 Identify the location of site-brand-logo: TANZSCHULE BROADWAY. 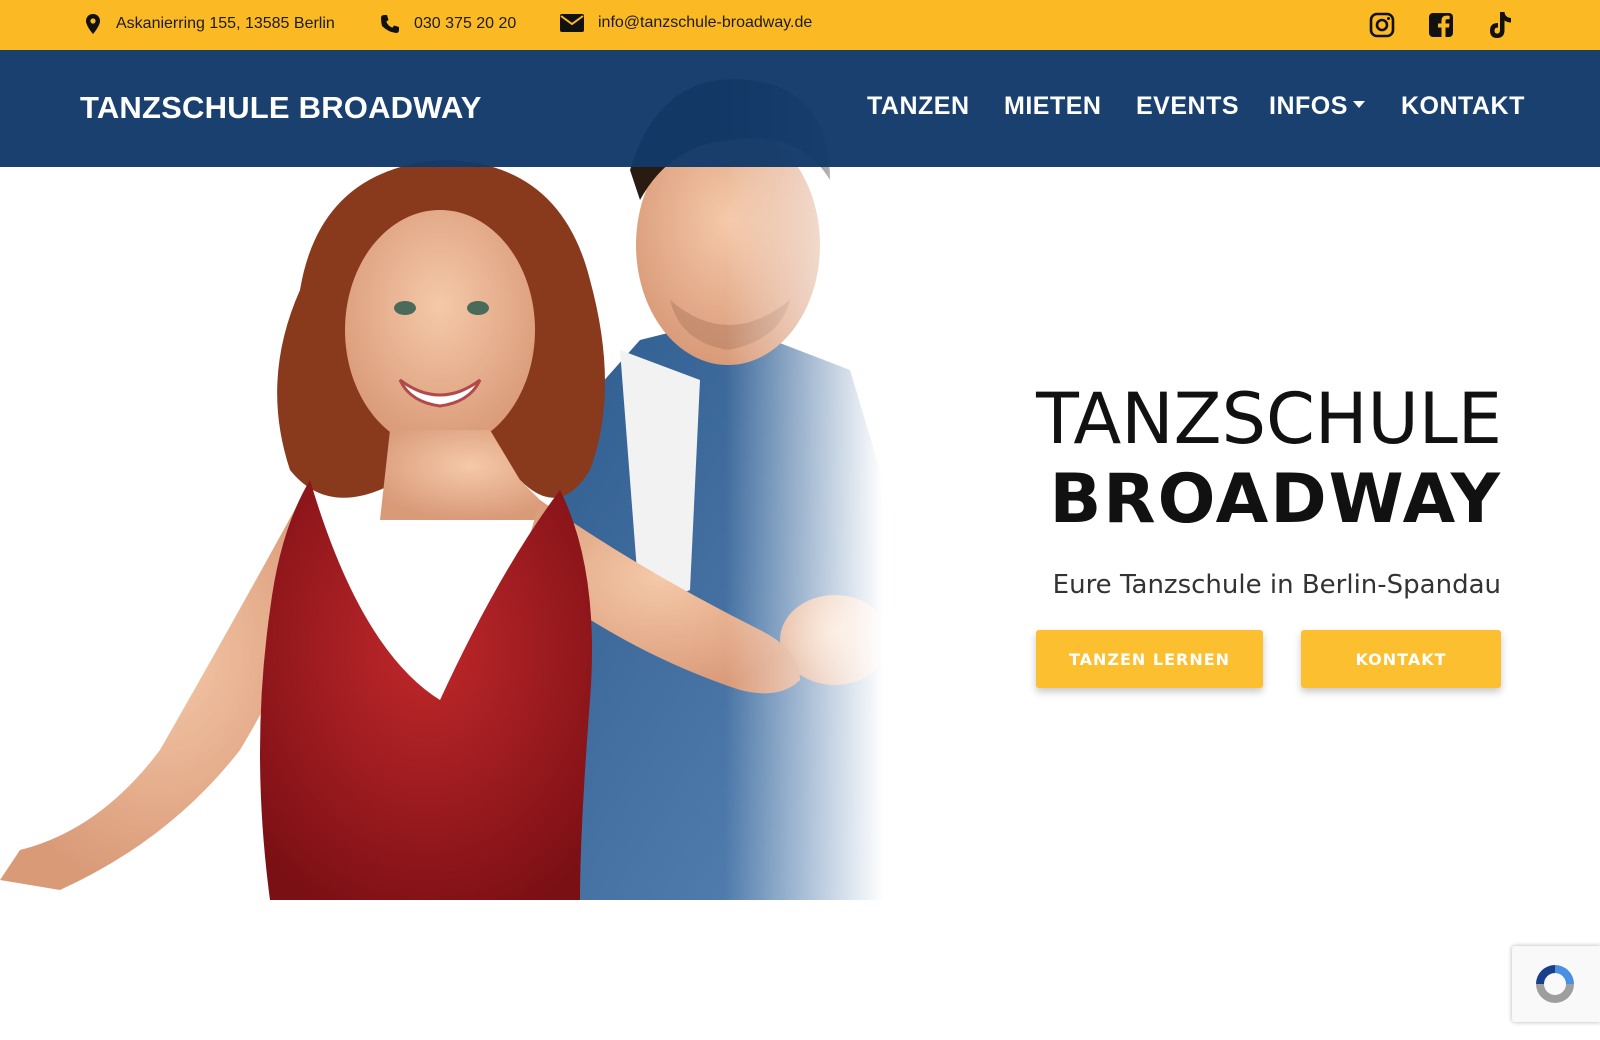
(281, 108).